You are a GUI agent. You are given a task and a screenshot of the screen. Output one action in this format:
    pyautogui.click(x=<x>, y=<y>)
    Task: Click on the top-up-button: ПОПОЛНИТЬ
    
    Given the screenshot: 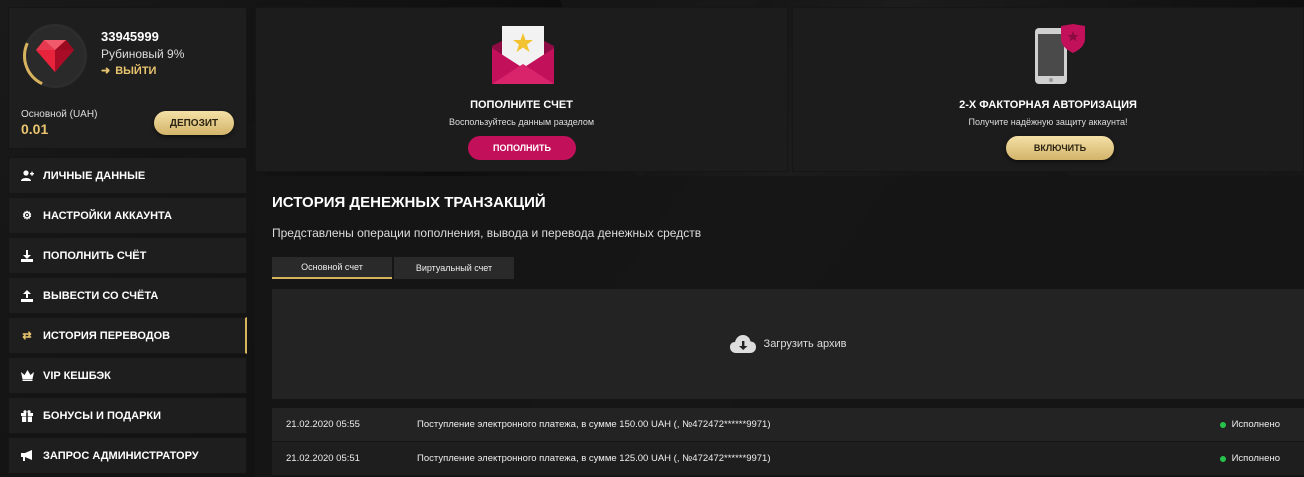 What is the action you would take?
    pyautogui.click(x=522, y=148)
    